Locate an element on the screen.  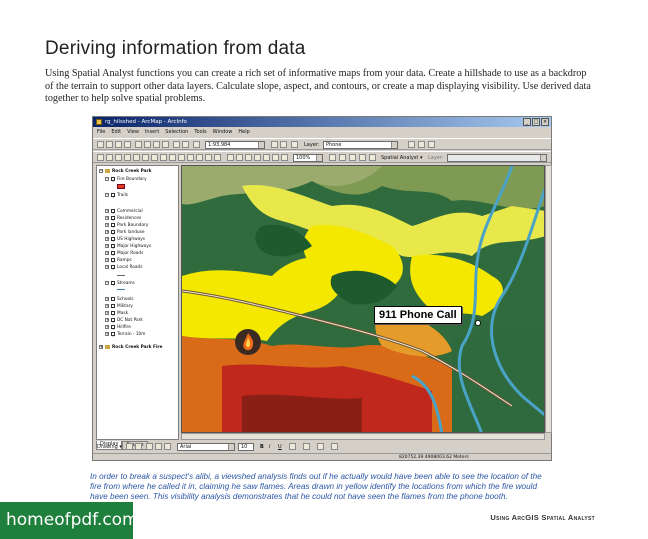
layout-back-icon is located at coordinates (275, 157).